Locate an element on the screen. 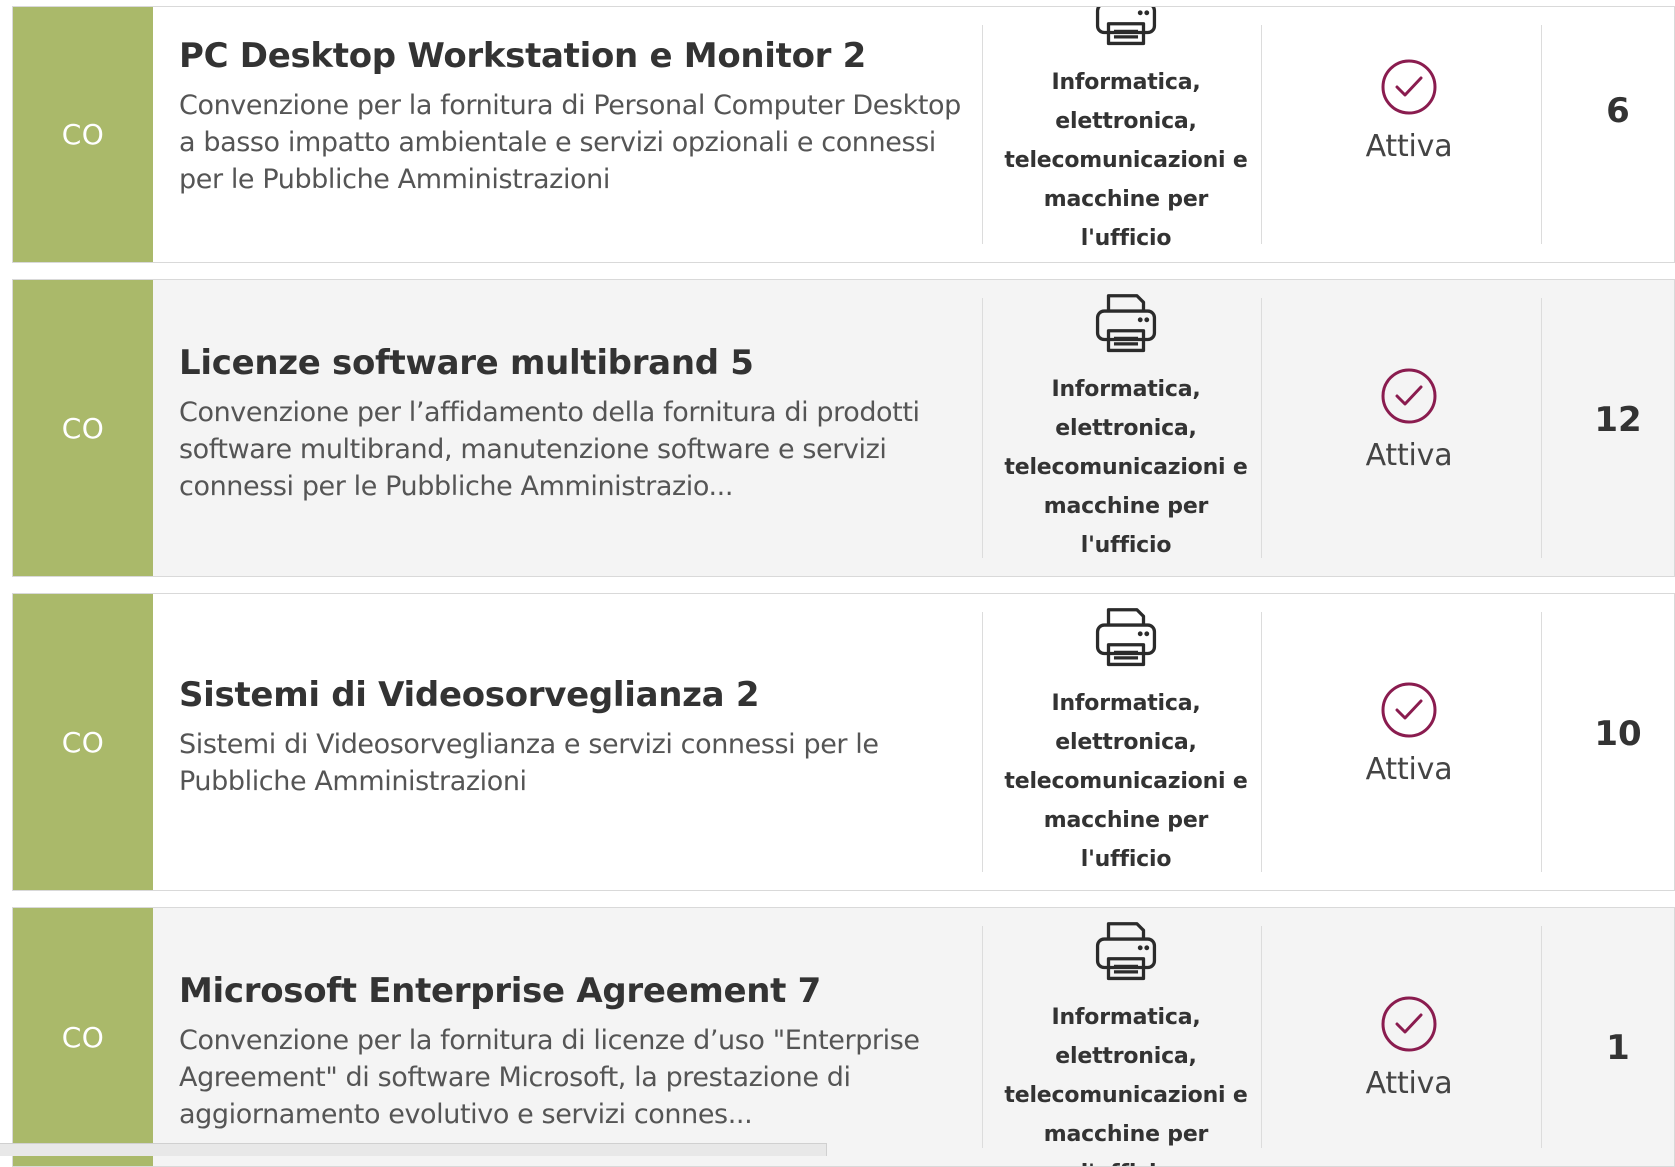 The width and height of the screenshot is (1675, 1167). item-title: Sistemi di Videosorveglianza 2 is located at coordinates (574, 695).